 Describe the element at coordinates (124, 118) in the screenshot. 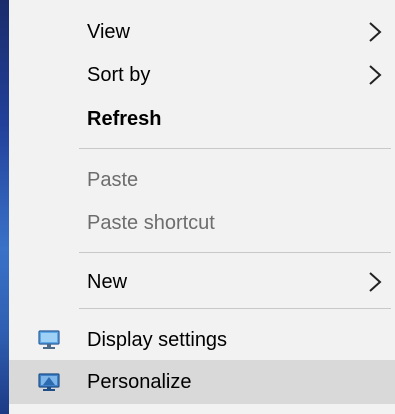

I see `menu-item-label: Refresh` at that location.